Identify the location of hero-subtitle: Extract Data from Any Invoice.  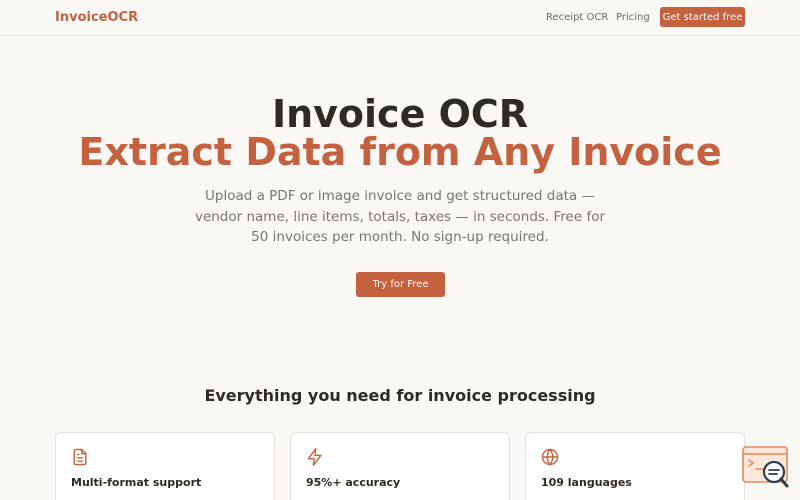
(400, 152).